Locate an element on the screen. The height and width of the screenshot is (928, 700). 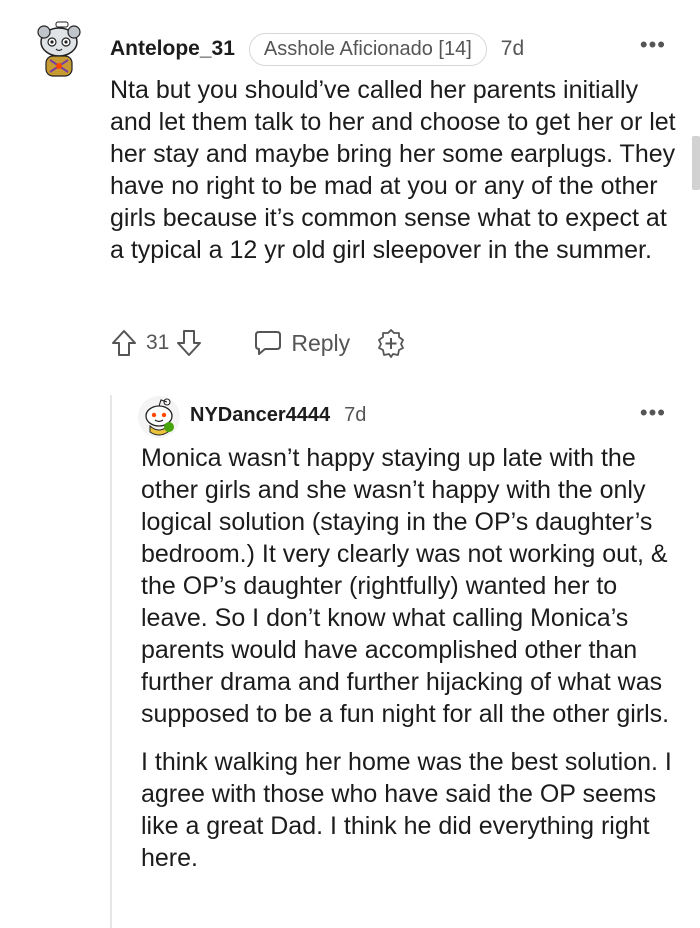
comment-actions: 31 Reply is located at coordinates (258, 343).